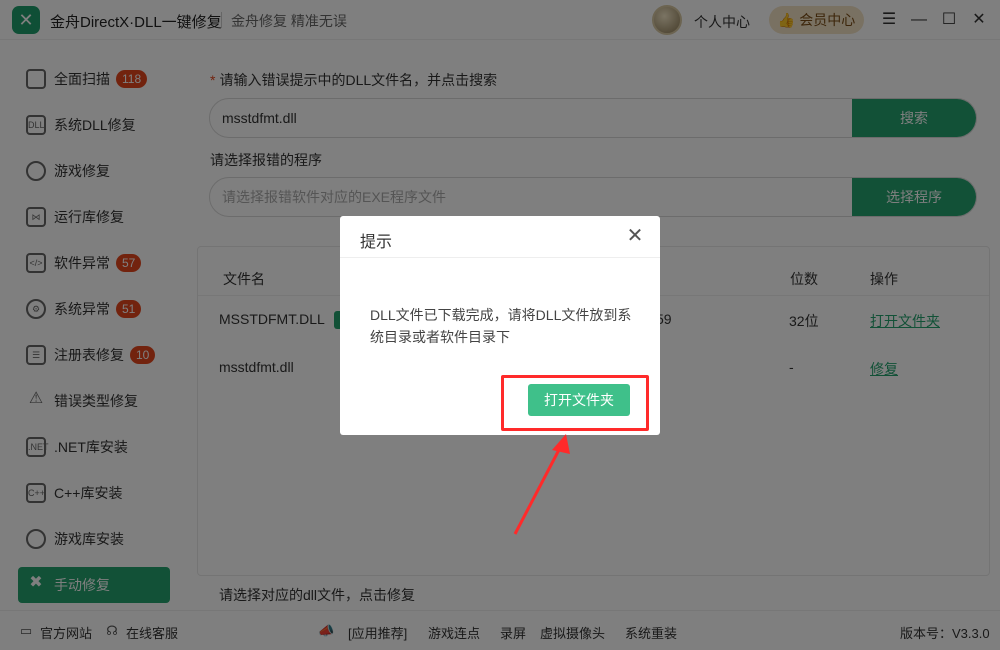 This screenshot has width=1000, height=650. I want to click on dialog-header: 提示 ✕, so click(500, 237).